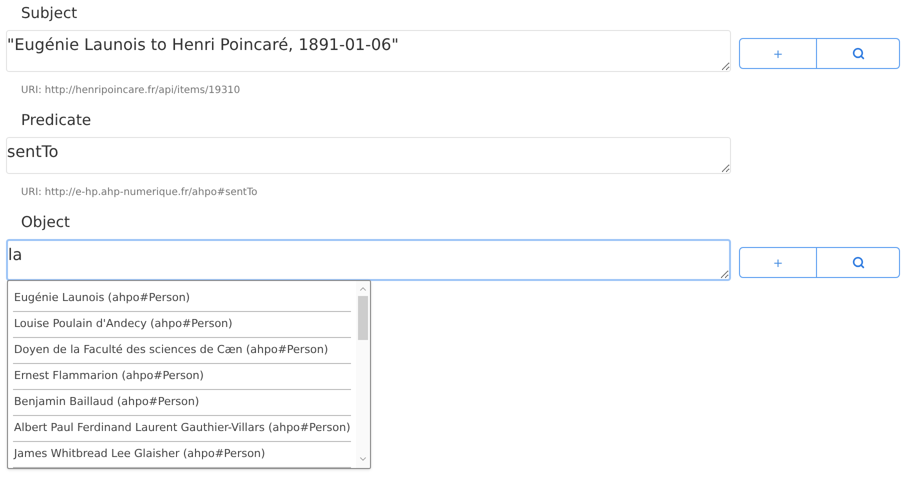 This screenshot has height=477, width=913. What do you see at coordinates (368, 260) in the screenshot?
I see `text-field: la` at bounding box center [368, 260].